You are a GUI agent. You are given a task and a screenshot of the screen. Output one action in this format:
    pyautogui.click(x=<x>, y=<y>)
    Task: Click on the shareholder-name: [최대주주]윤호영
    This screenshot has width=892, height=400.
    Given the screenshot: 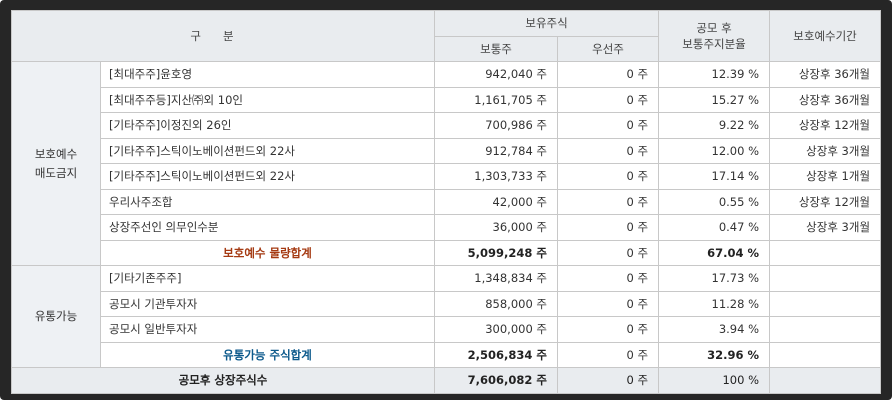 What is the action you would take?
    pyautogui.click(x=267, y=74)
    